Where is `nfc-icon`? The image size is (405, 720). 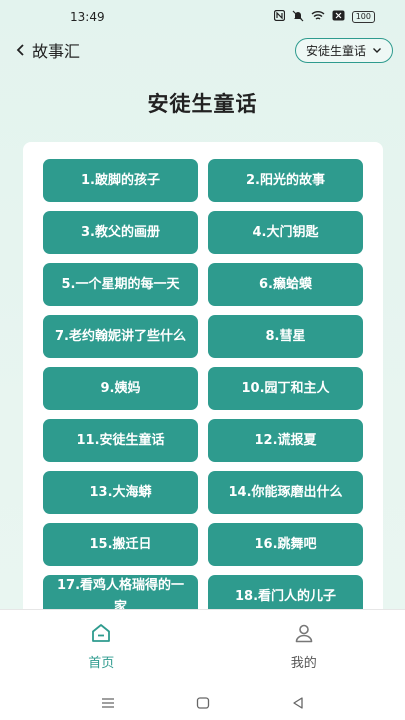
nfc-icon is located at coordinates (279, 16).